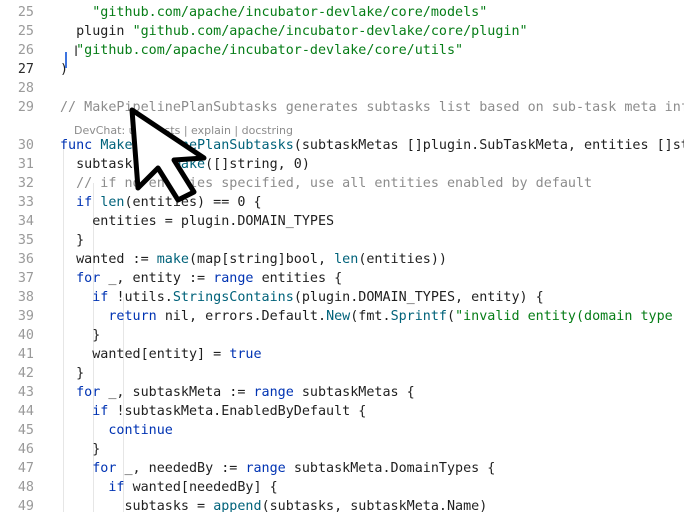  Describe the element at coordinates (370, 316) in the screenshot. I see `code-token: (fmt.` at that location.